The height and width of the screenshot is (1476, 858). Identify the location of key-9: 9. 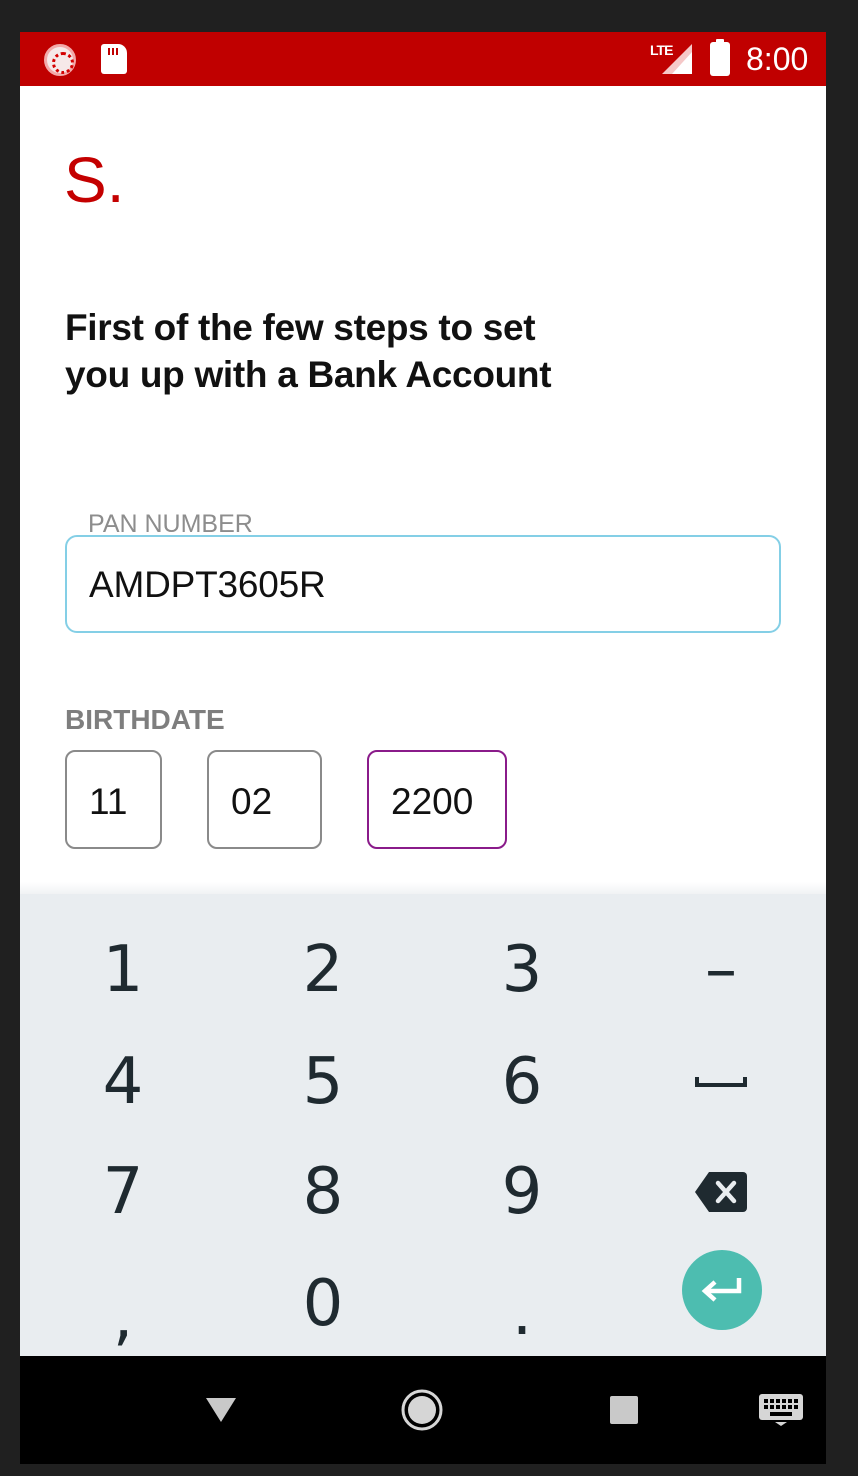
(522, 1192).